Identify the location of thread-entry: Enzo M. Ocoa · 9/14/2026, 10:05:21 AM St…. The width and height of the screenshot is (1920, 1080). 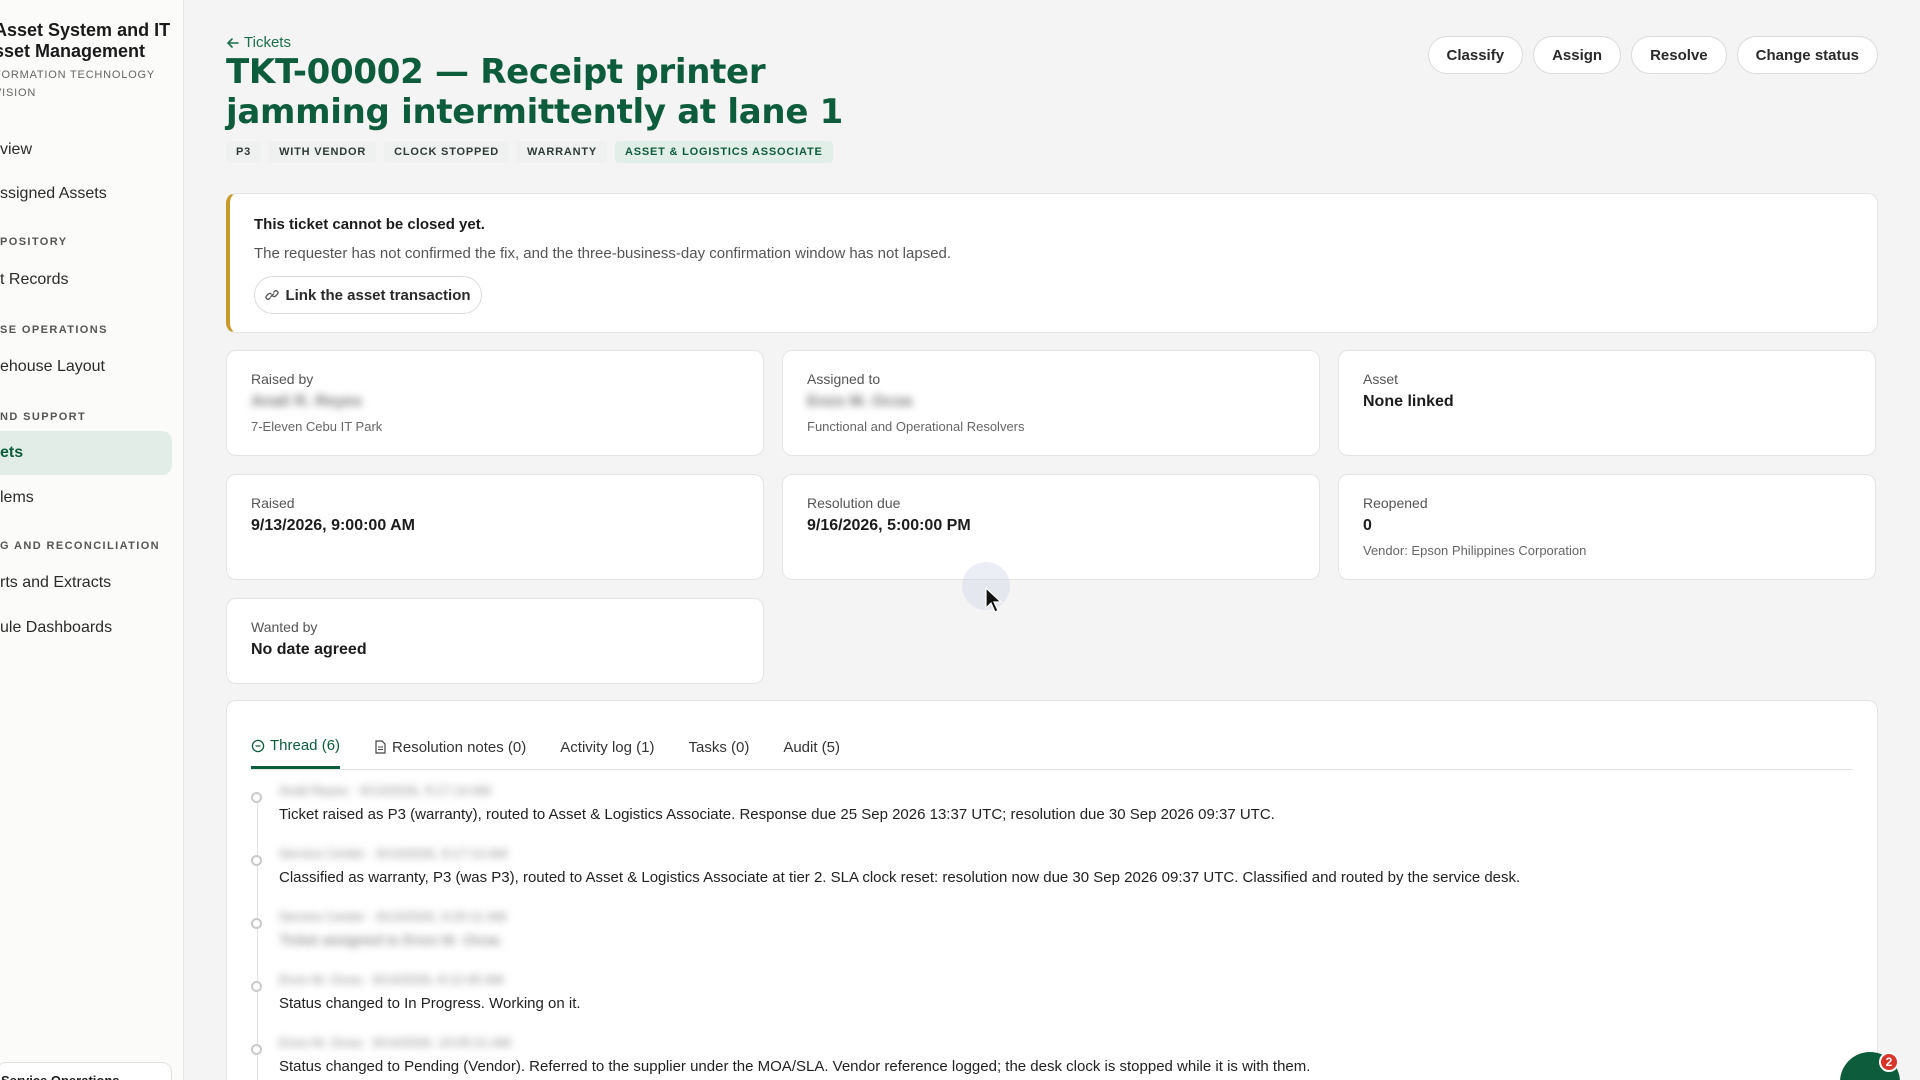
(781, 1055).